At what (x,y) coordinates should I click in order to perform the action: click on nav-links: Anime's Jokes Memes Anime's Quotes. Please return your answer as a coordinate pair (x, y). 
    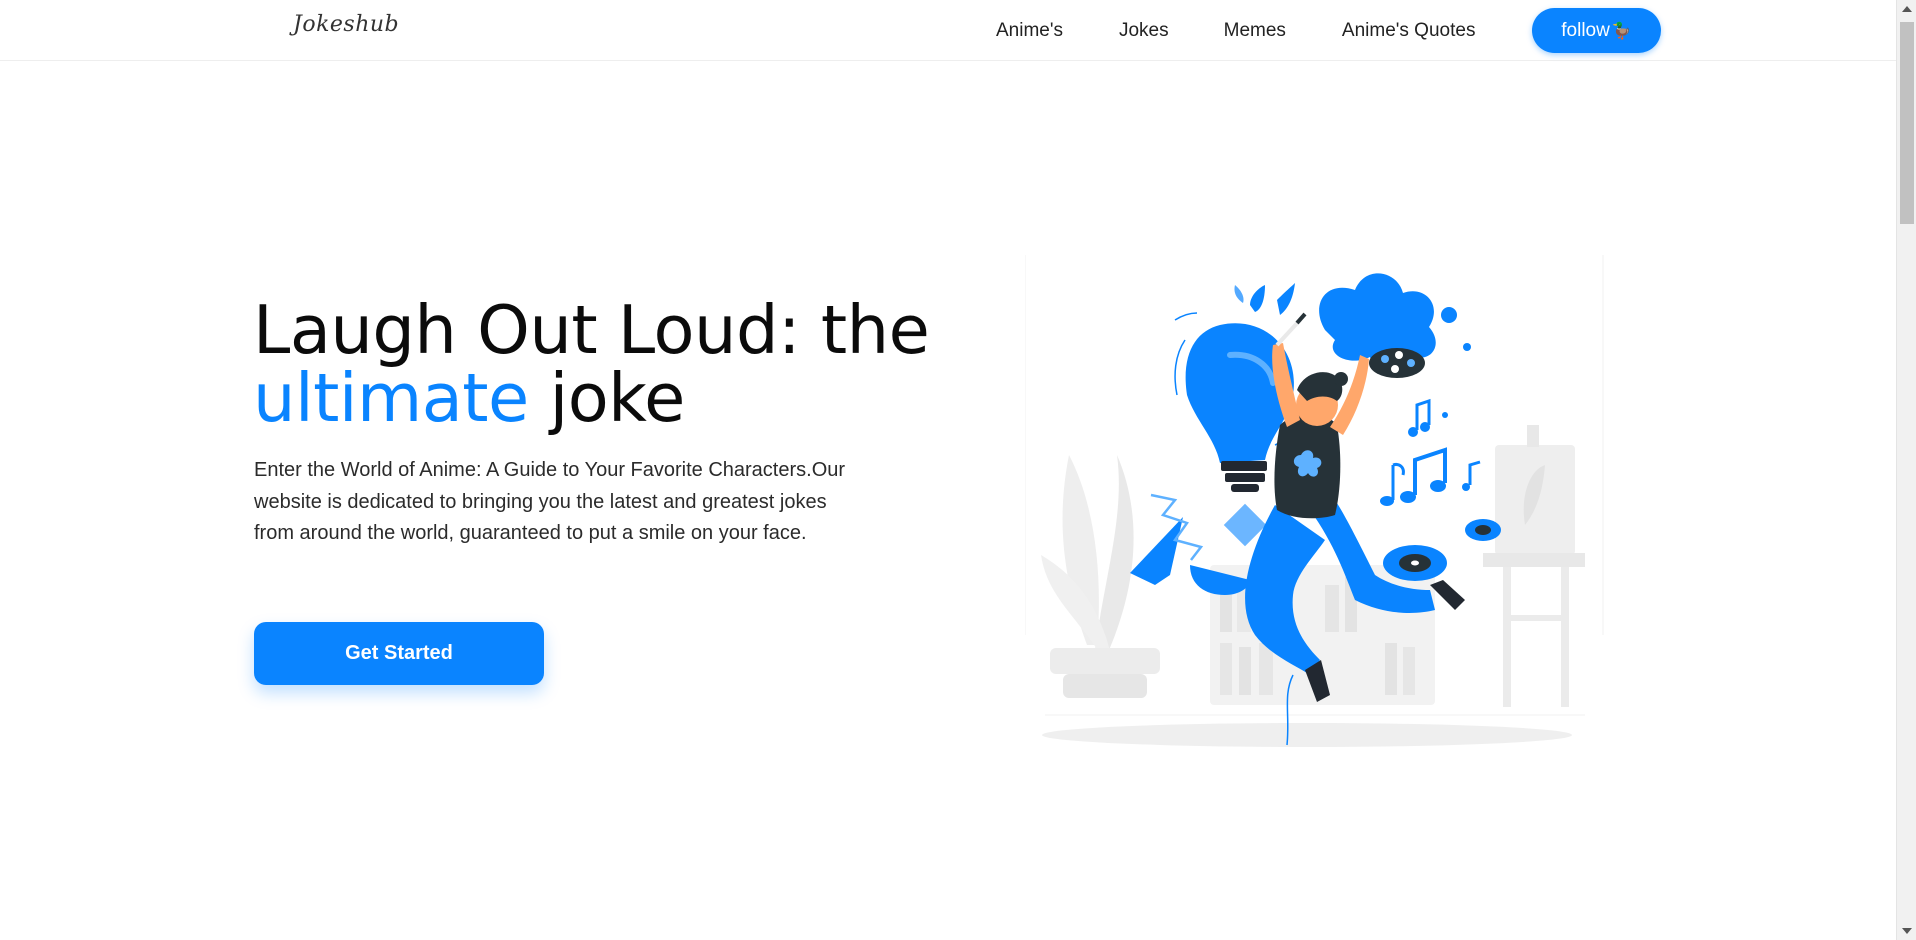
    Looking at the image, I should click on (1235, 30).